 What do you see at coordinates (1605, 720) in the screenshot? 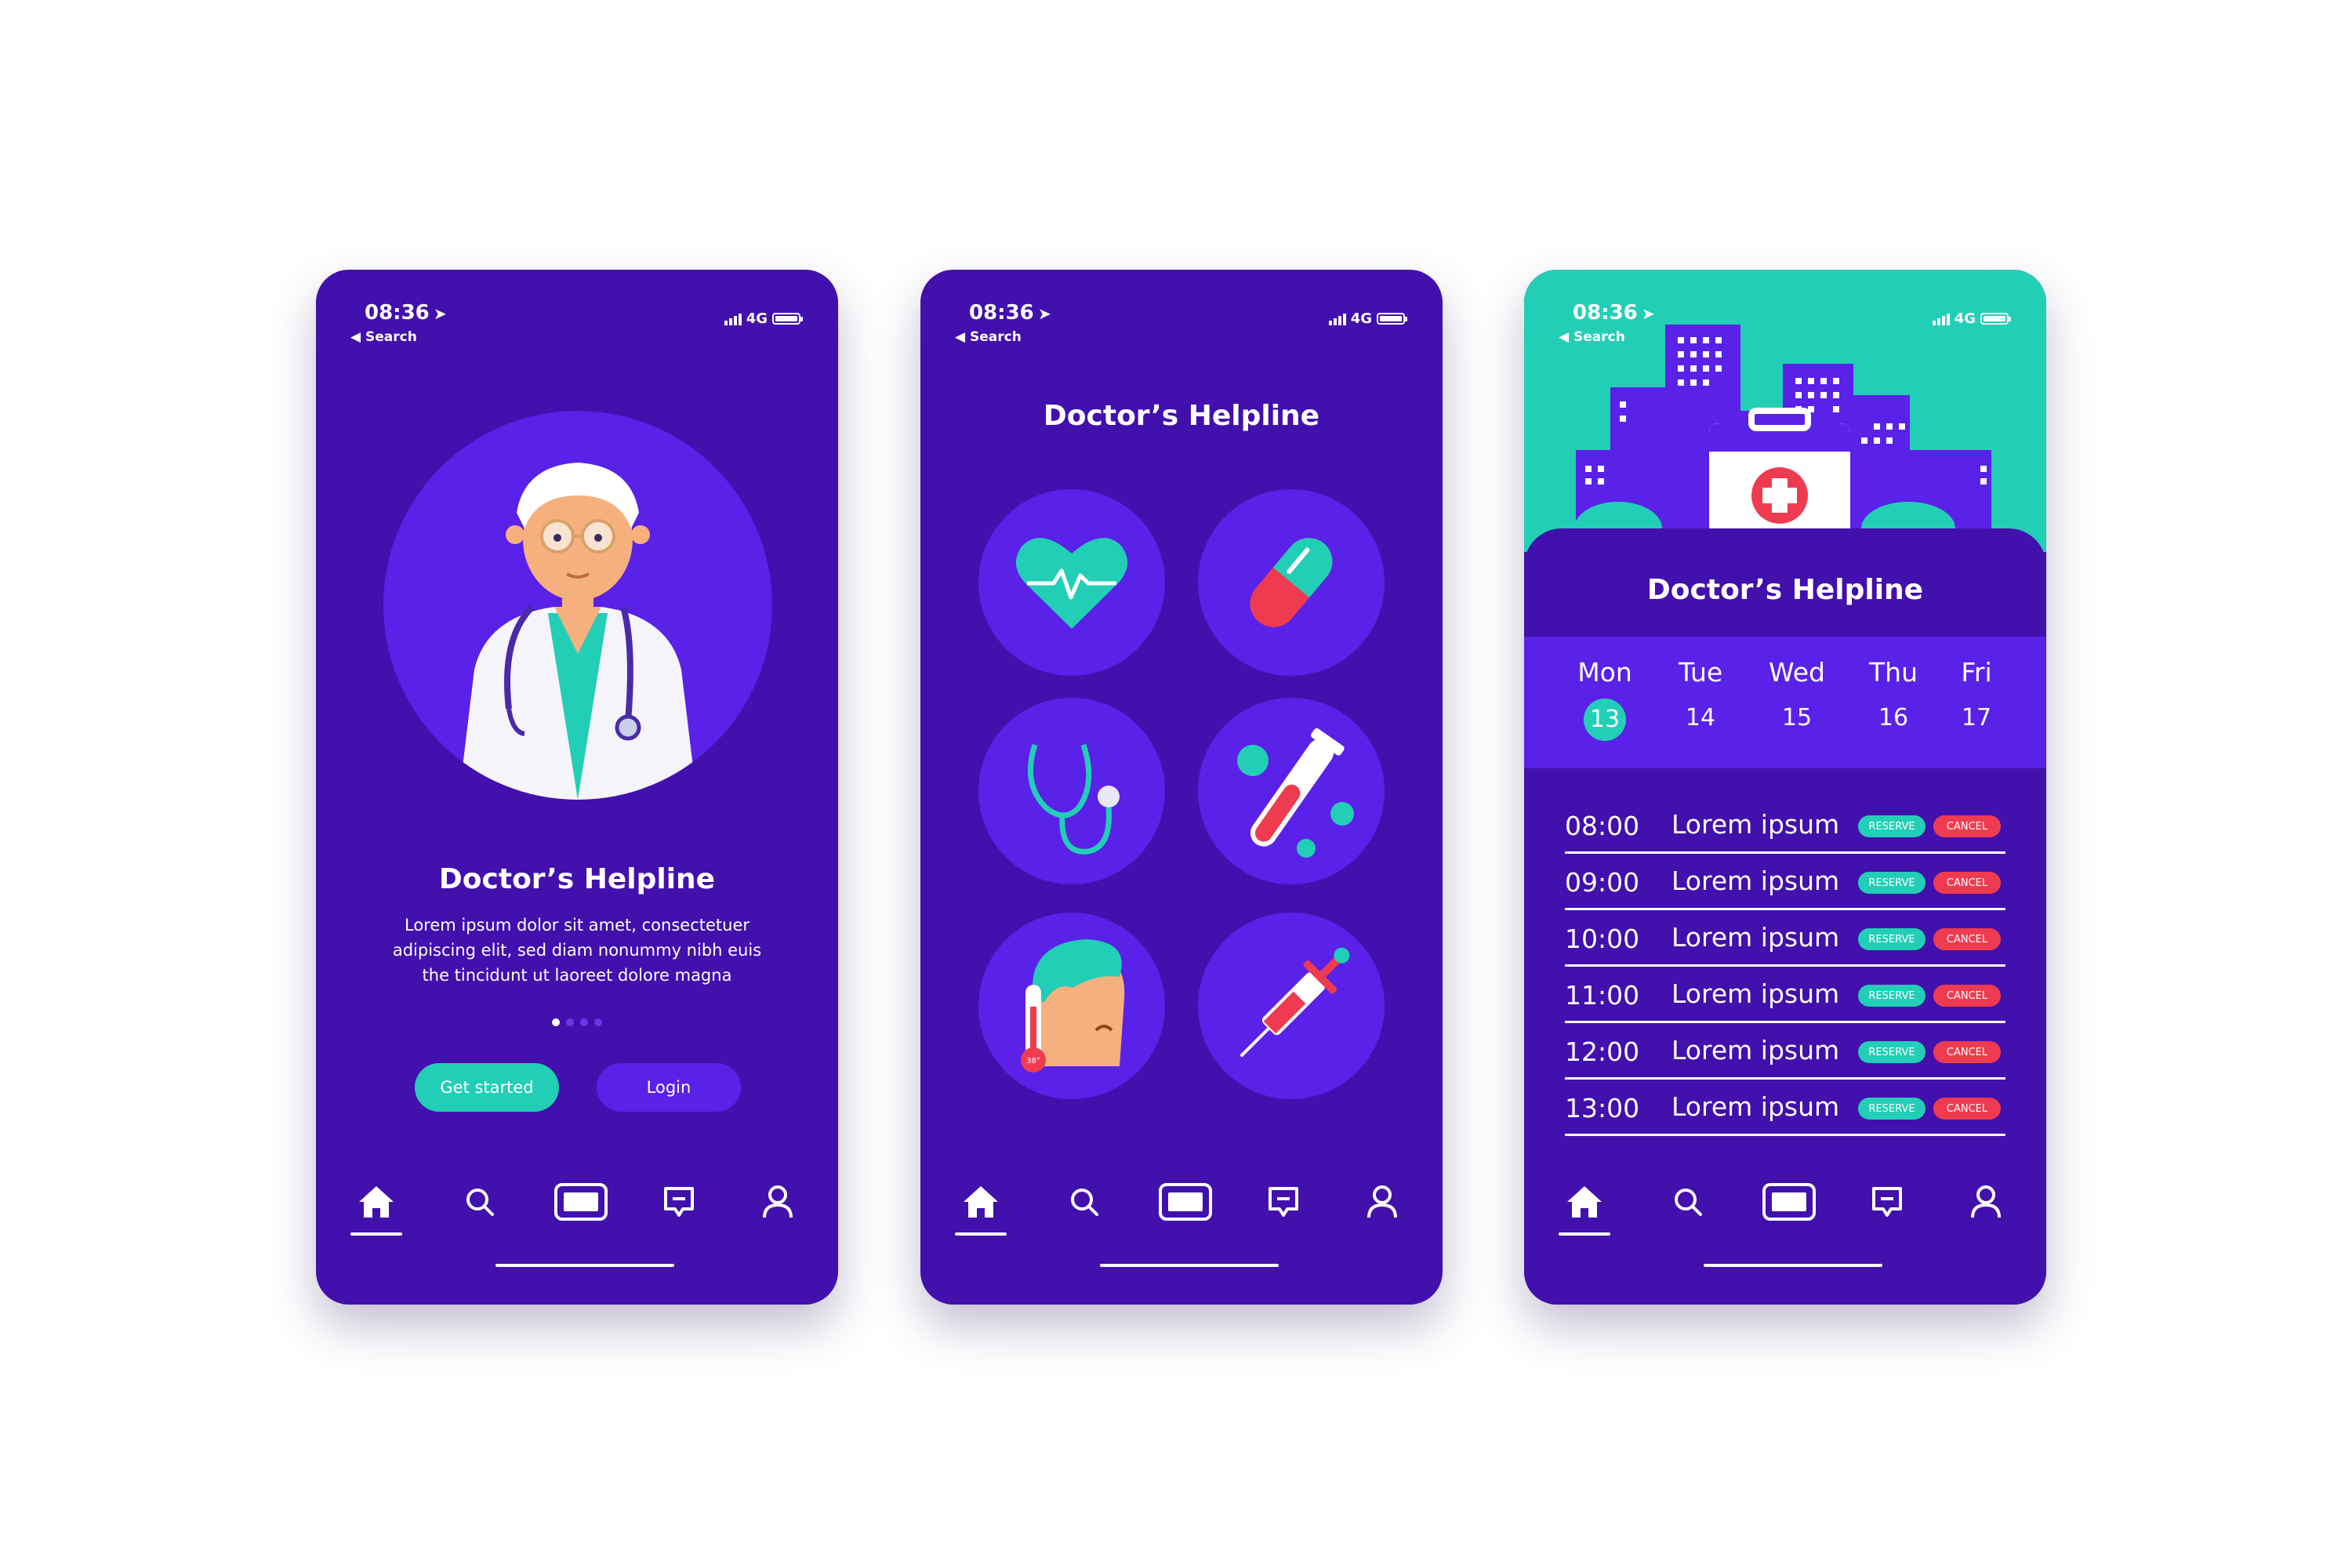
I see `day-date-selected: 13` at bounding box center [1605, 720].